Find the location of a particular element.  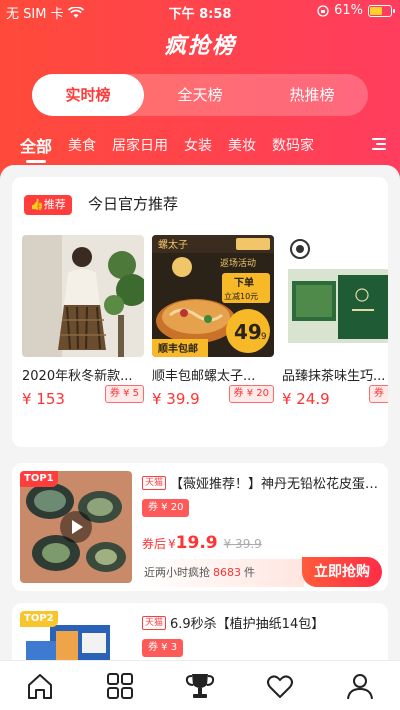

category-tabs: 全部 美食 居家日用 女装 美妆 数码家 is located at coordinates (200, 146).